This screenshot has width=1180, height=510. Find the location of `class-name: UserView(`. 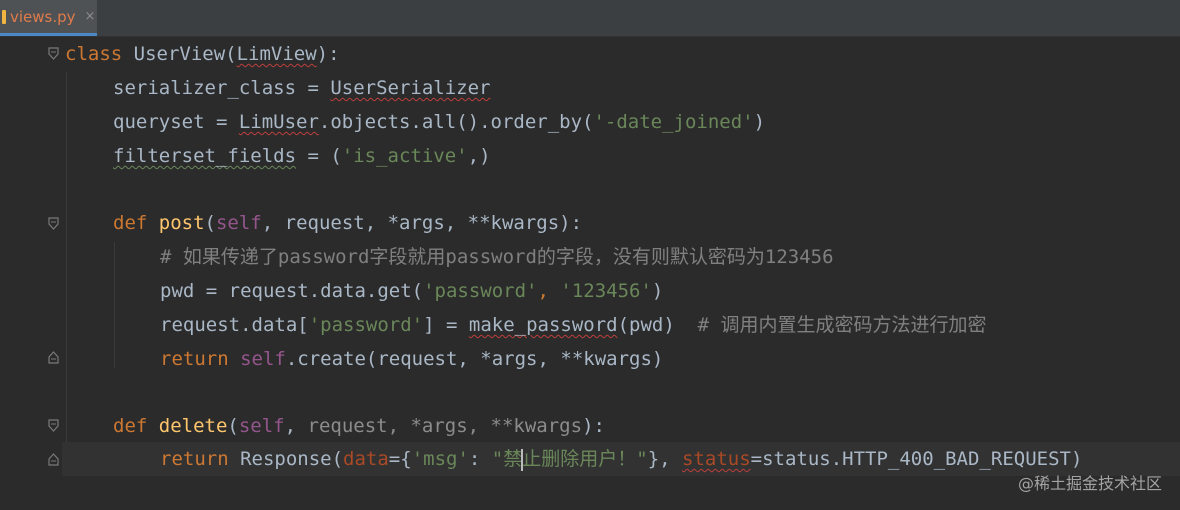

class-name: UserView( is located at coordinates (185, 54).